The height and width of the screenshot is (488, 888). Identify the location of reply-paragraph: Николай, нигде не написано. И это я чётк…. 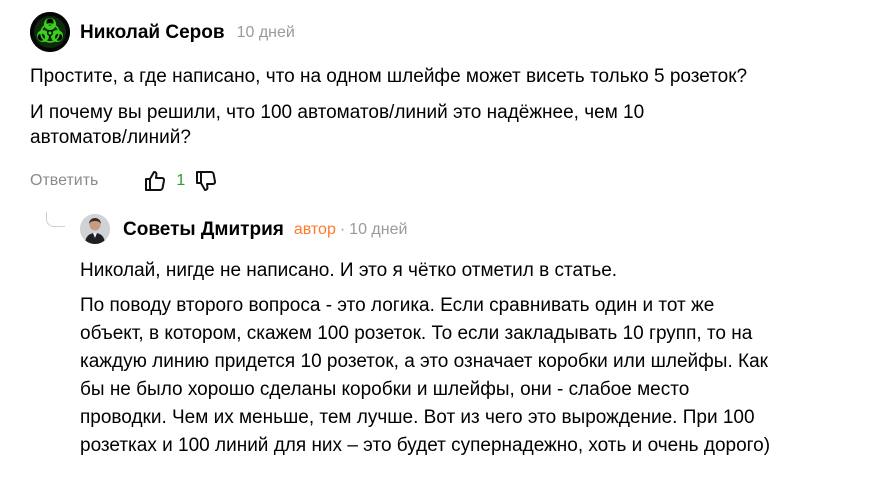
(349, 270).